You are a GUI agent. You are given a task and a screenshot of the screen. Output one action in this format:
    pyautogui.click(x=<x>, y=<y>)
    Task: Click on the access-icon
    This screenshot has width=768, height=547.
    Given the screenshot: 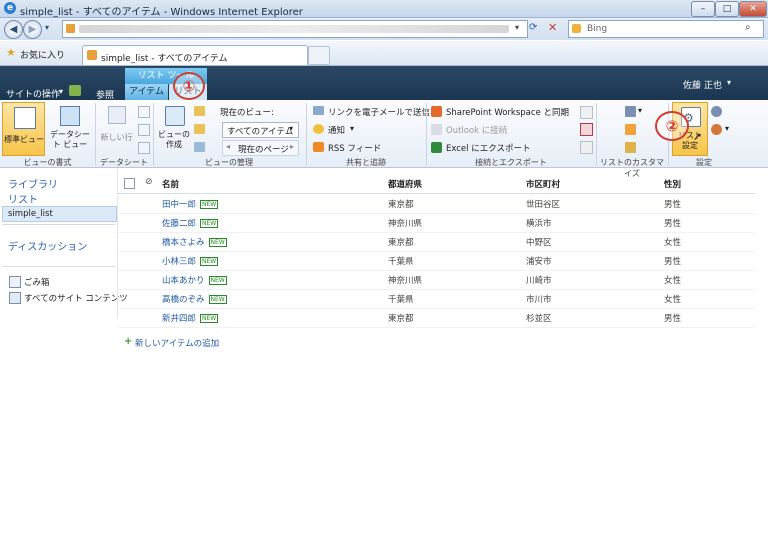 What is the action you would take?
    pyautogui.click(x=586, y=129)
    